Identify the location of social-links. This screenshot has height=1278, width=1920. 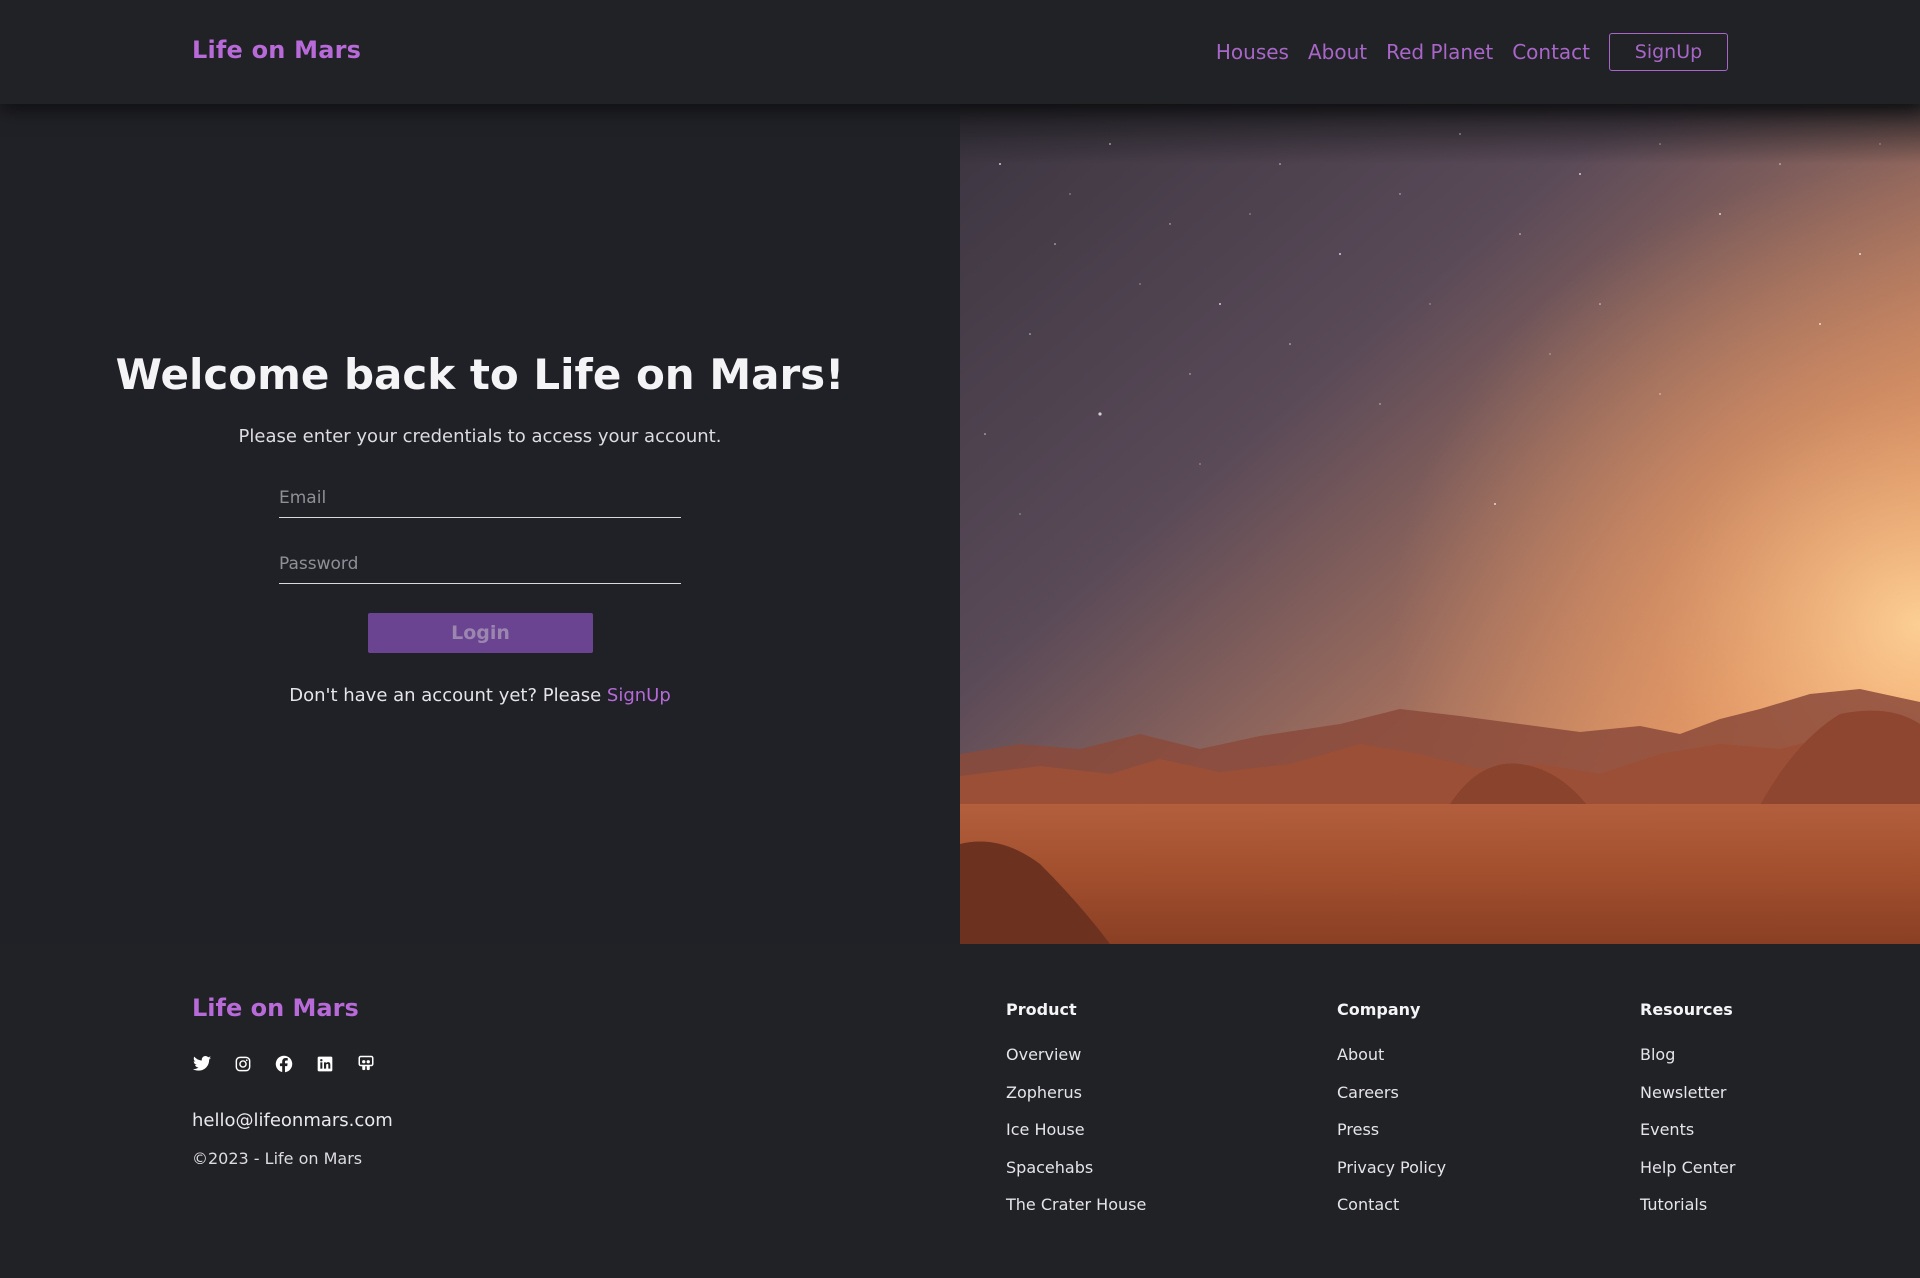
(283, 1063).